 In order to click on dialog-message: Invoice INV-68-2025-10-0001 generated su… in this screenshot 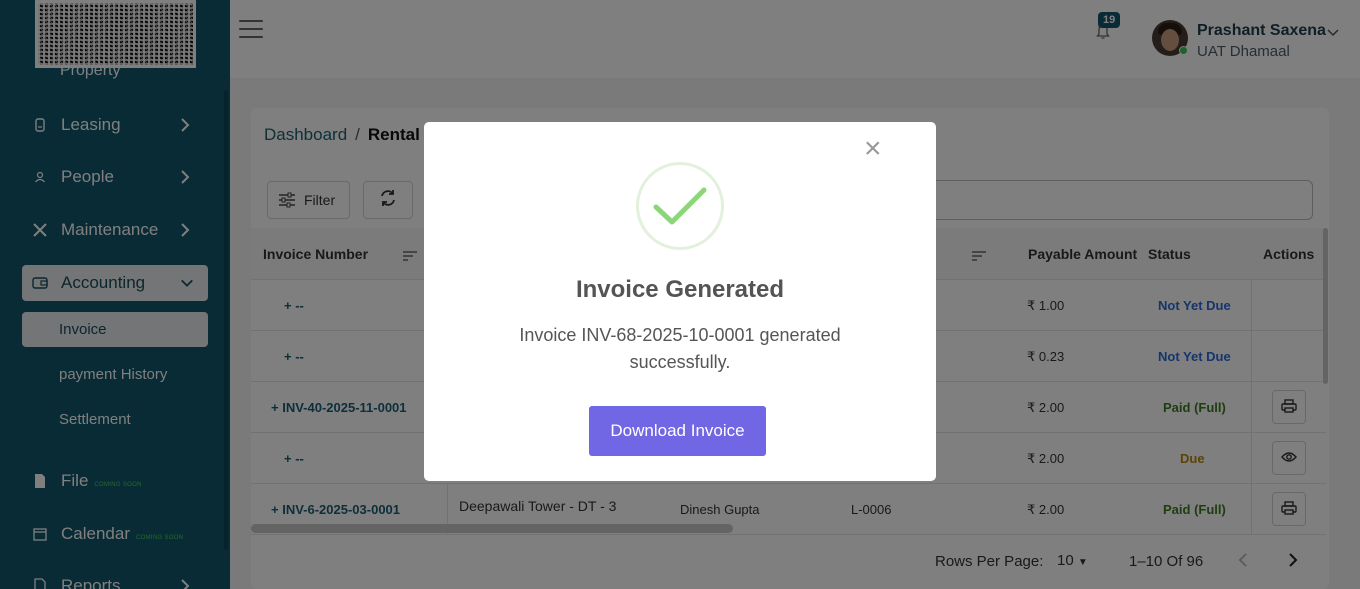, I will do `click(680, 348)`.